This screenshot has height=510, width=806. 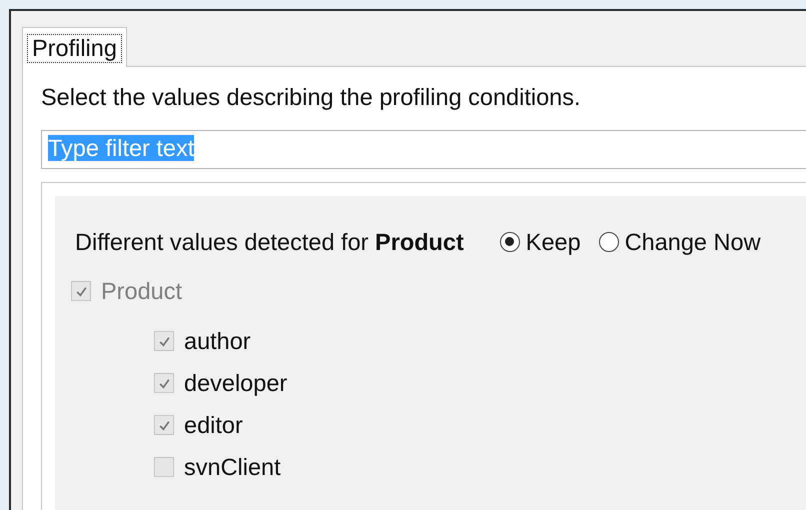 What do you see at coordinates (74, 47) in the screenshot?
I see `profiling-tab: Profiling` at bounding box center [74, 47].